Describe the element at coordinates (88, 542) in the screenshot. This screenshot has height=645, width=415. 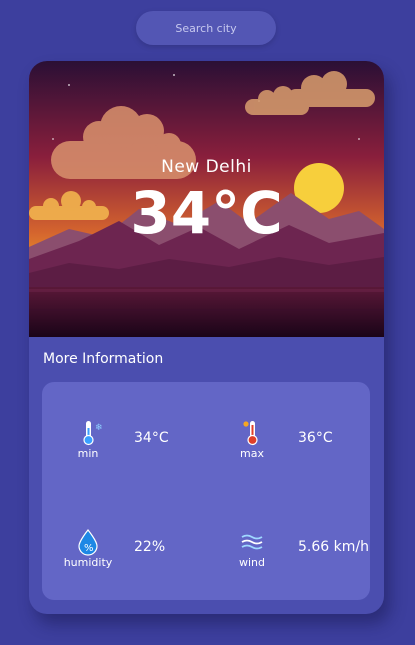
I see `humidity-icon: %` at that location.